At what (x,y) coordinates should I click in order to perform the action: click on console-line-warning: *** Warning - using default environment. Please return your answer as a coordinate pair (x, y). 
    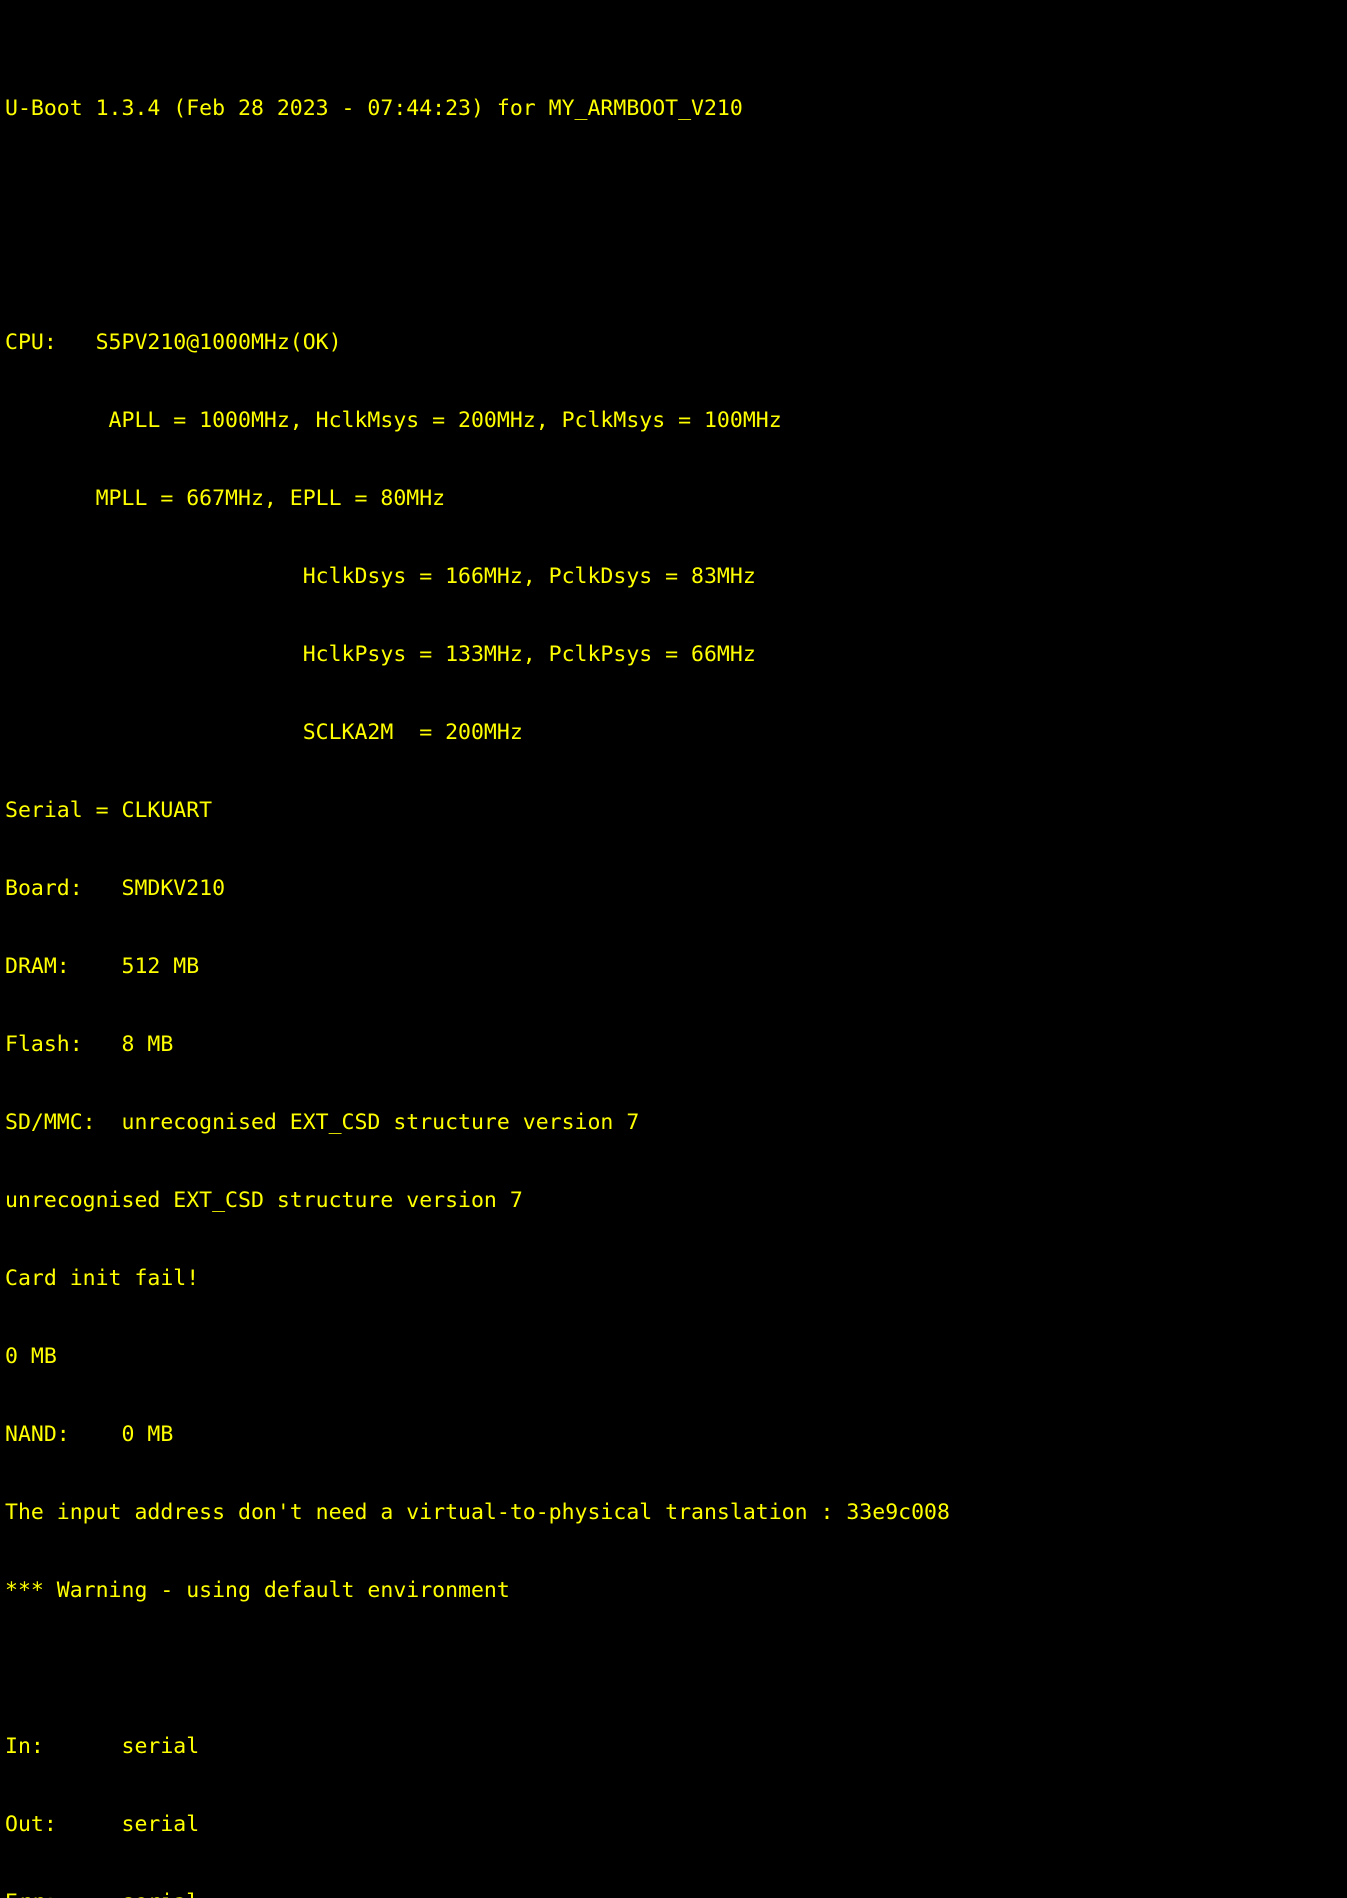
    Looking at the image, I should click on (257, 1590).